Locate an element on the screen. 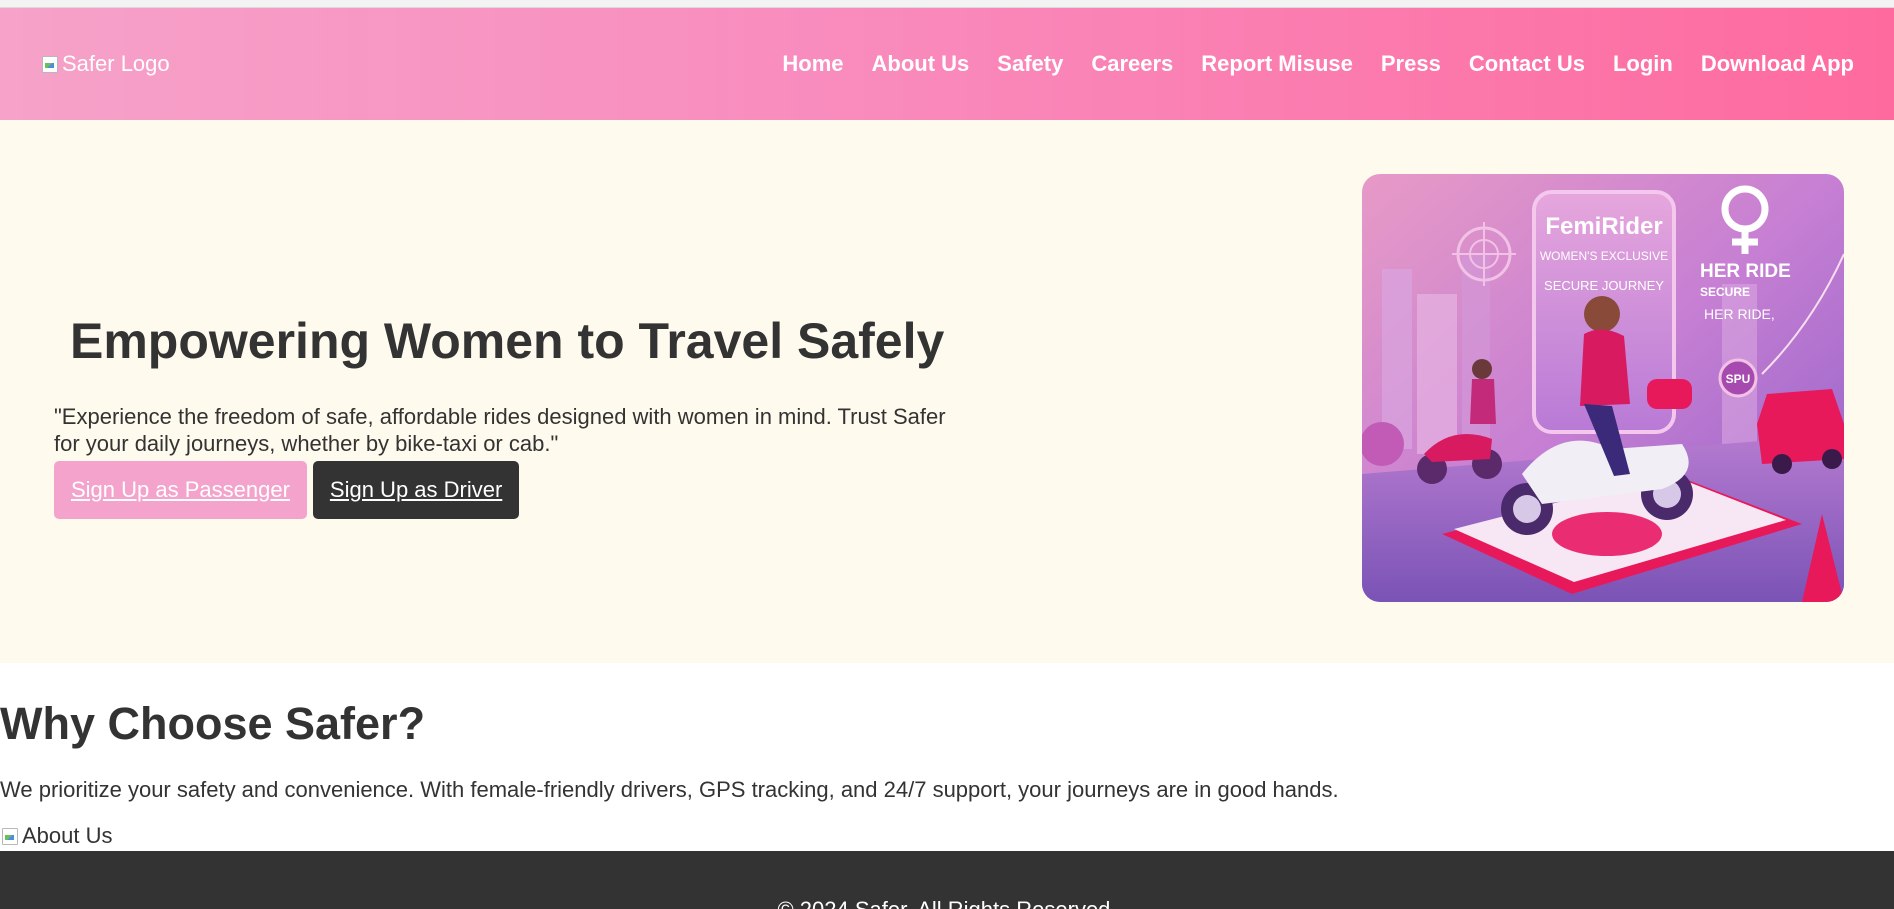 The width and height of the screenshot is (1894, 909). signup-driver-button: Sign Up as Driver is located at coordinates (416, 490).